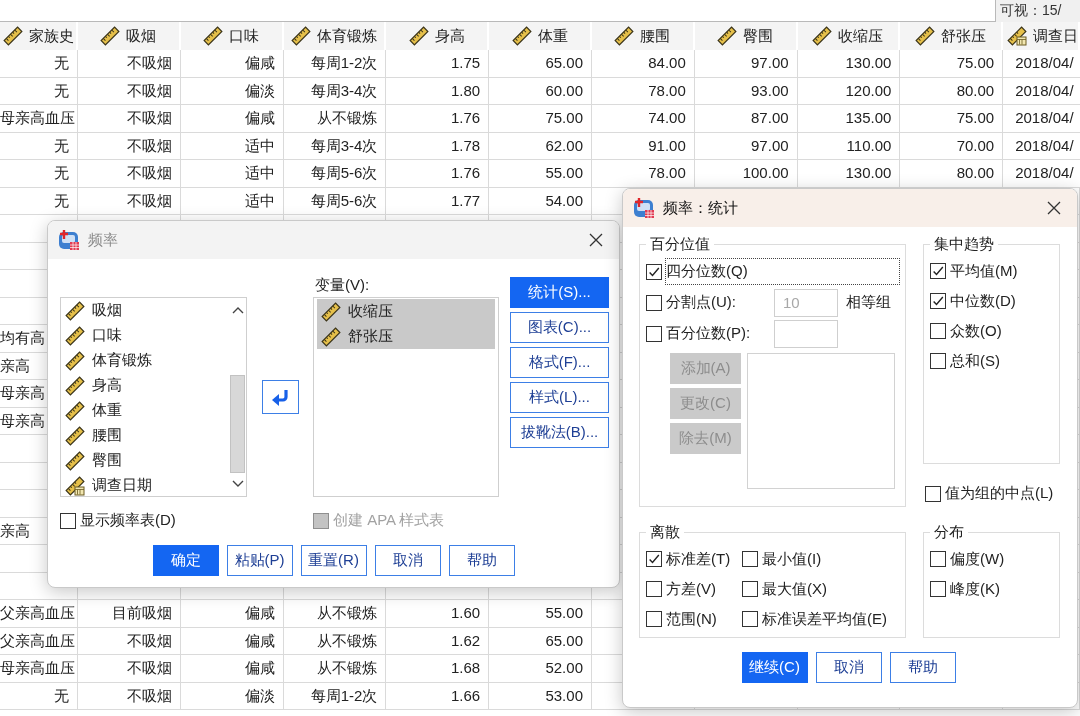  I want to click on dialog-title: 频率：统计, so click(701, 208).